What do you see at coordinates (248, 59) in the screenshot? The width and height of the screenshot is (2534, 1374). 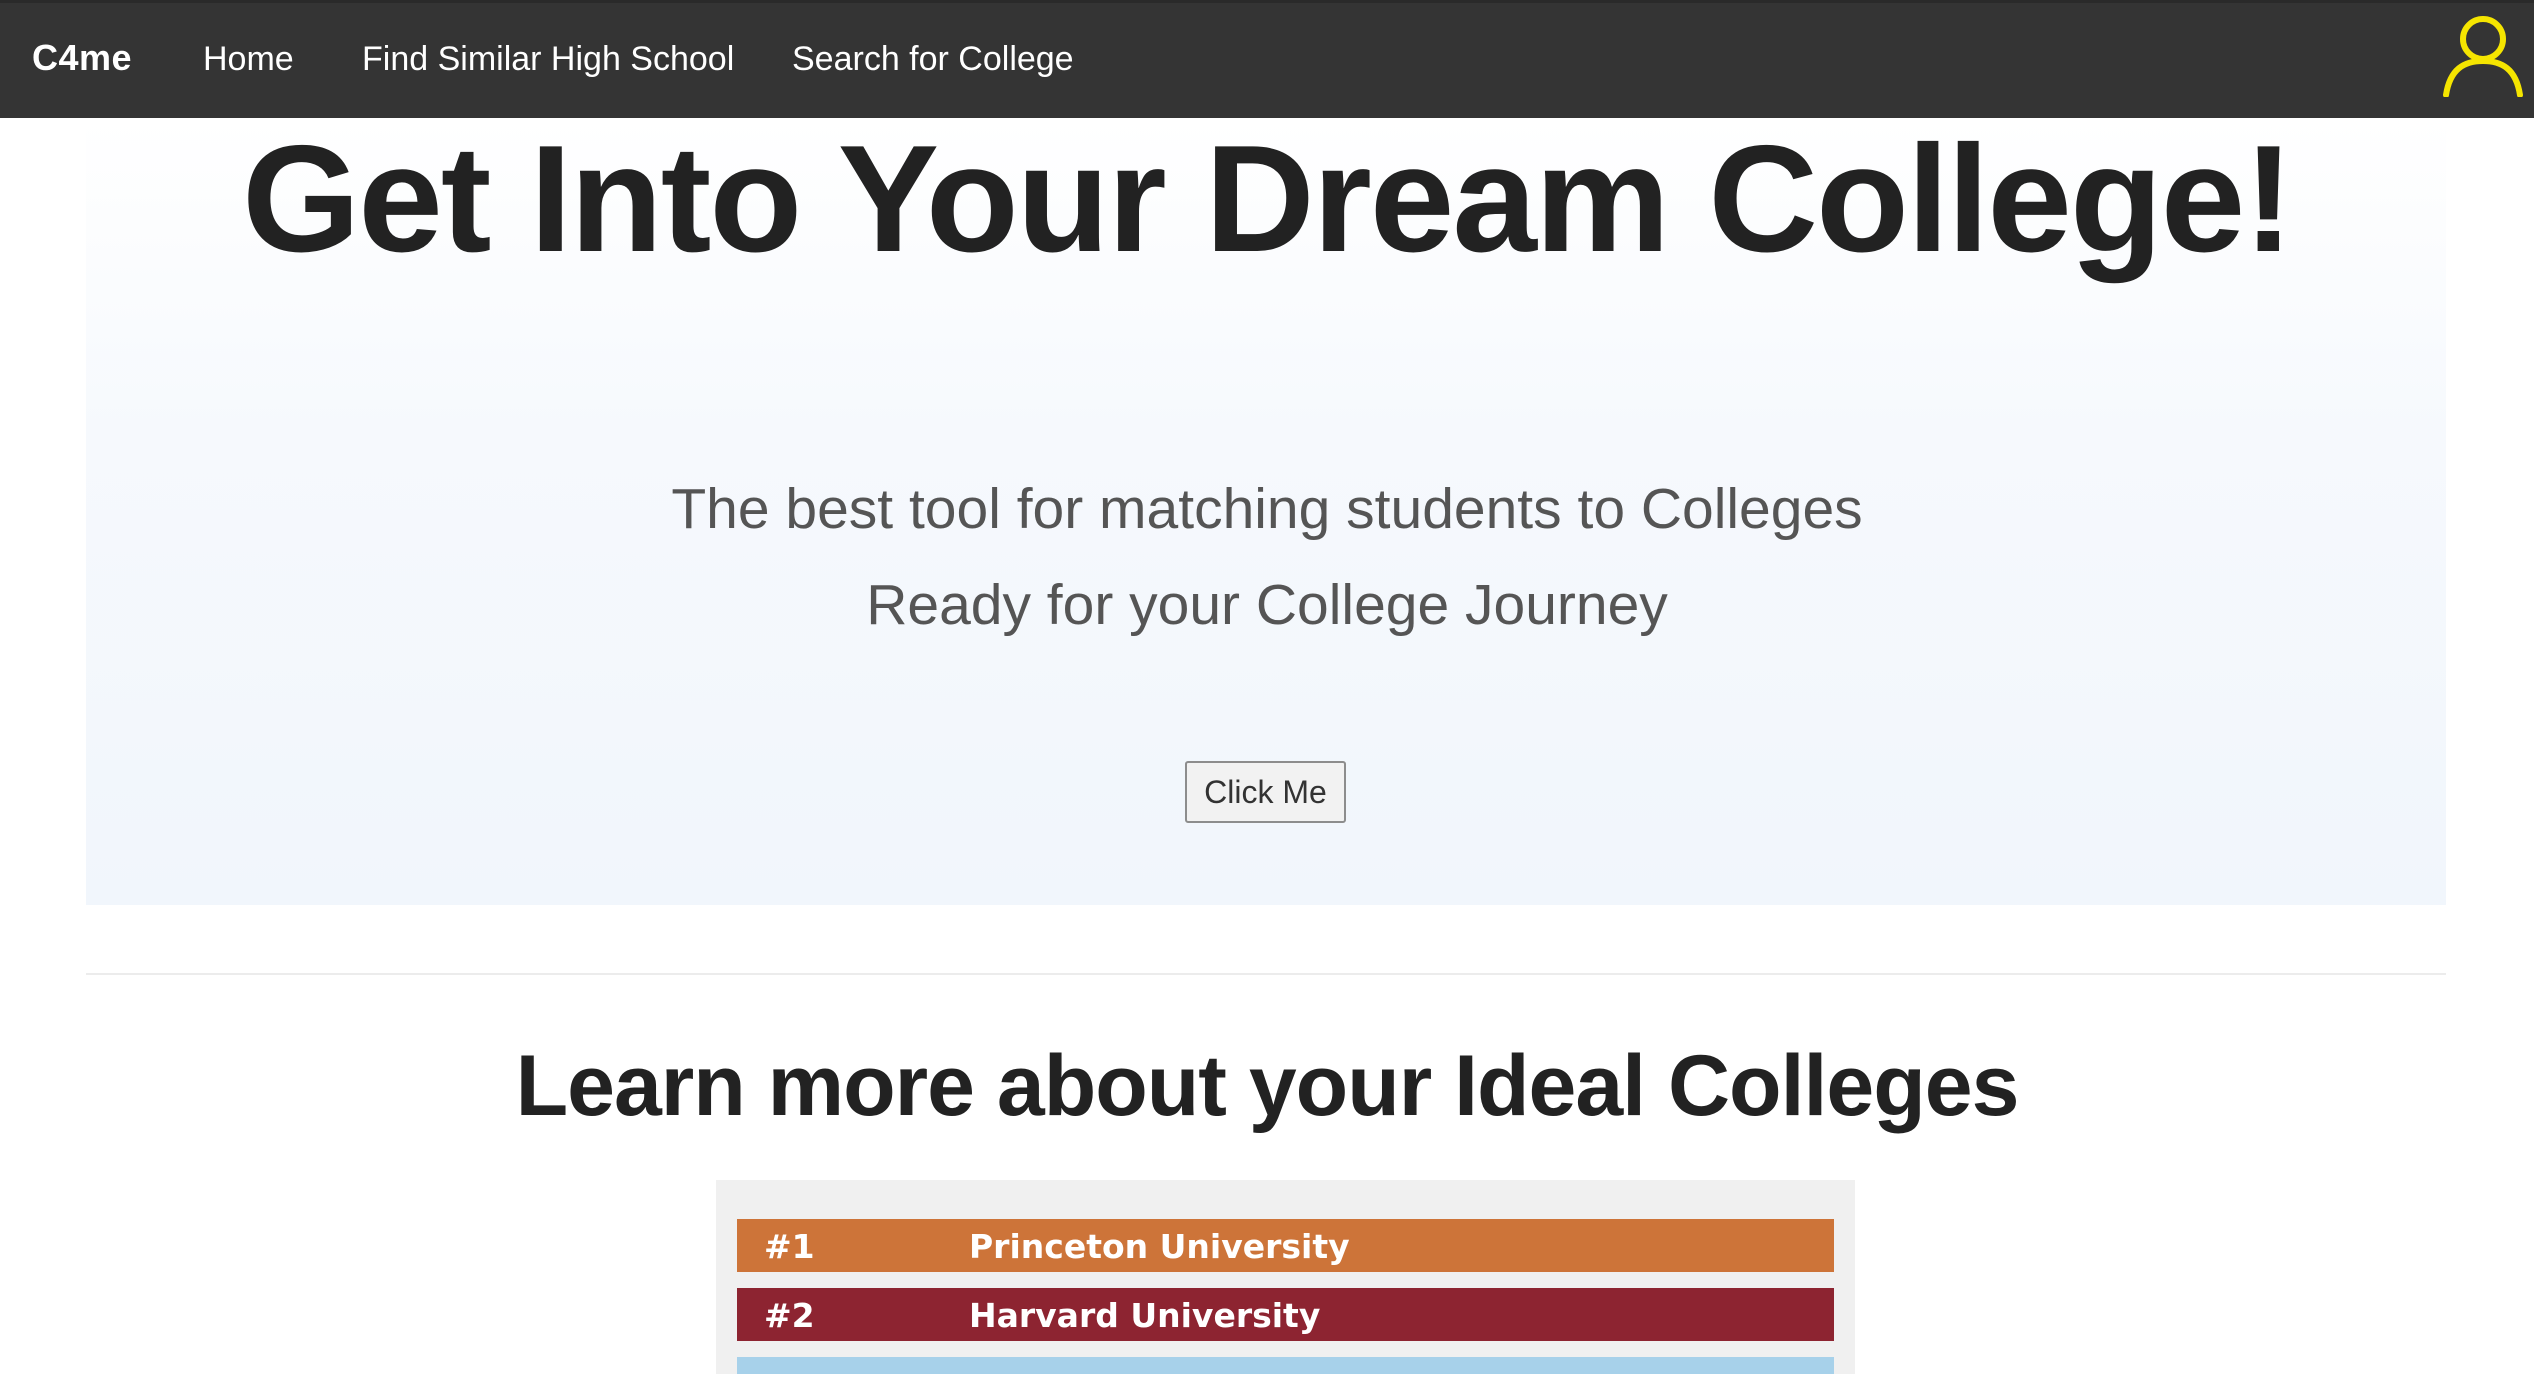 I see `nav-link-home: Home` at bounding box center [248, 59].